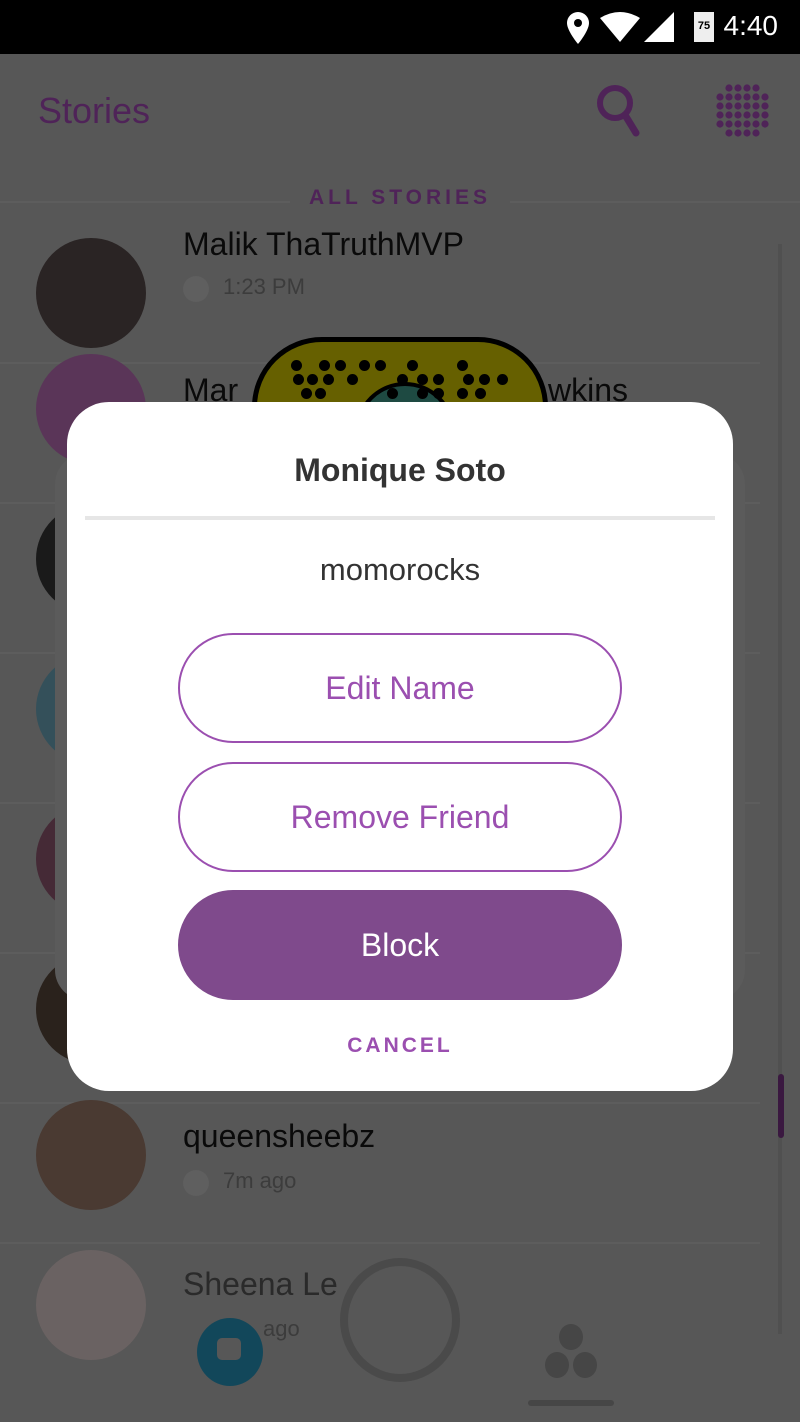 The height and width of the screenshot is (1422, 800). What do you see at coordinates (780, 789) in the screenshot?
I see `scrollbar-track` at bounding box center [780, 789].